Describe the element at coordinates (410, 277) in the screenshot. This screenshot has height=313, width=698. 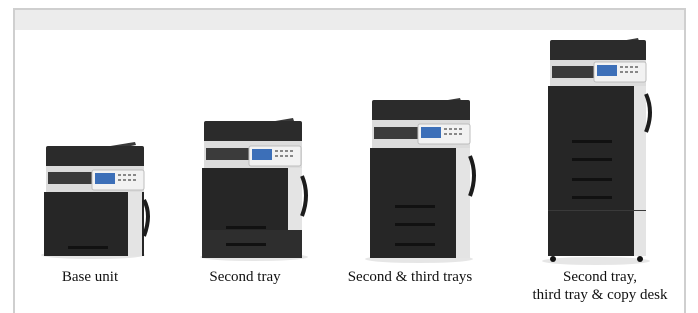
I see `caption-second-third-trays: Second & third trays` at that location.